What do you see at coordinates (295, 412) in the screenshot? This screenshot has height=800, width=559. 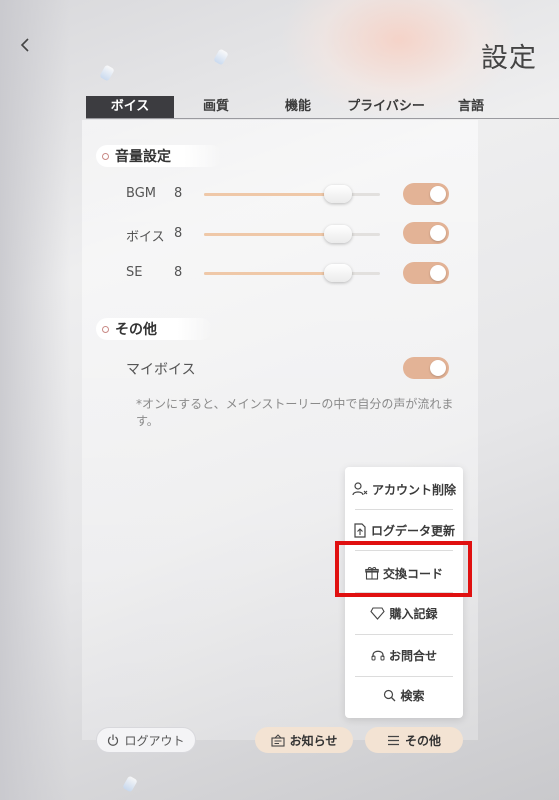 I see `my-voice-note: *オンにすると、メインストーリーの中で自分の声が流れます。` at bounding box center [295, 412].